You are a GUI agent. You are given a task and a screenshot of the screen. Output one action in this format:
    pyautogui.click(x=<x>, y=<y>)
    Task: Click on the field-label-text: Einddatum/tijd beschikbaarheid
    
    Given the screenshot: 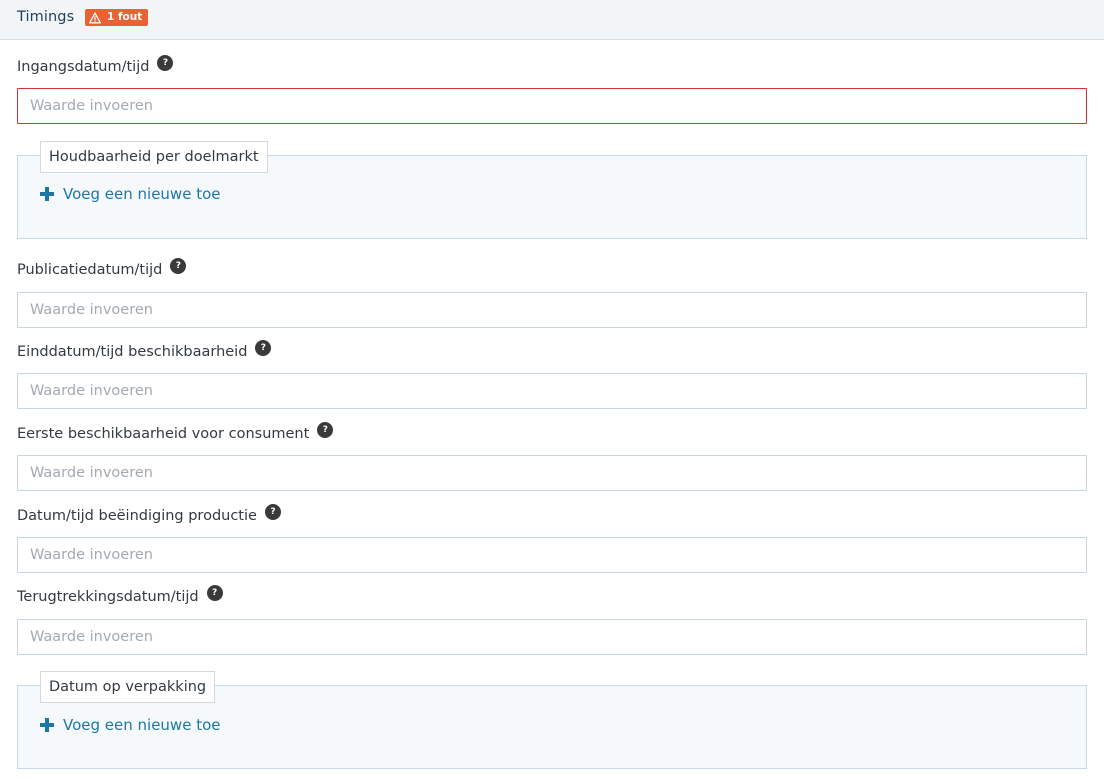 What is the action you would take?
    pyautogui.click(x=132, y=352)
    